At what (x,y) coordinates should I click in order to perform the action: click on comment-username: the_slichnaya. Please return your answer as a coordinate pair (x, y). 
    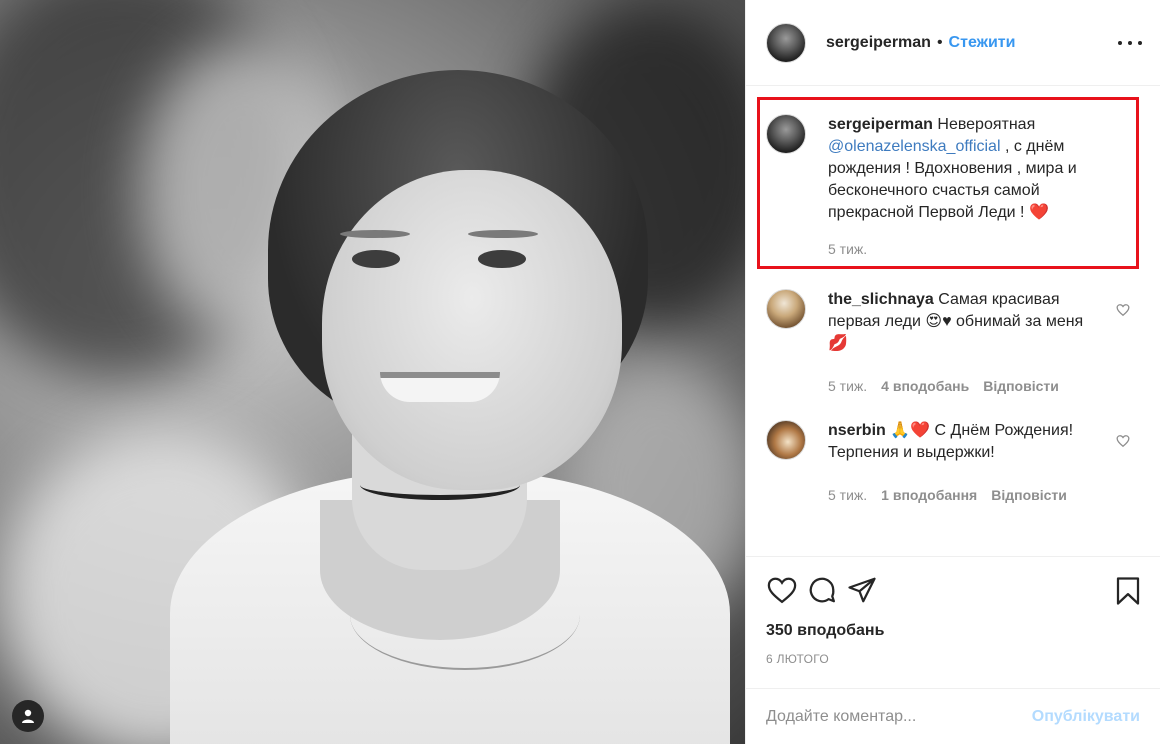
    Looking at the image, I should click on (881, 299).